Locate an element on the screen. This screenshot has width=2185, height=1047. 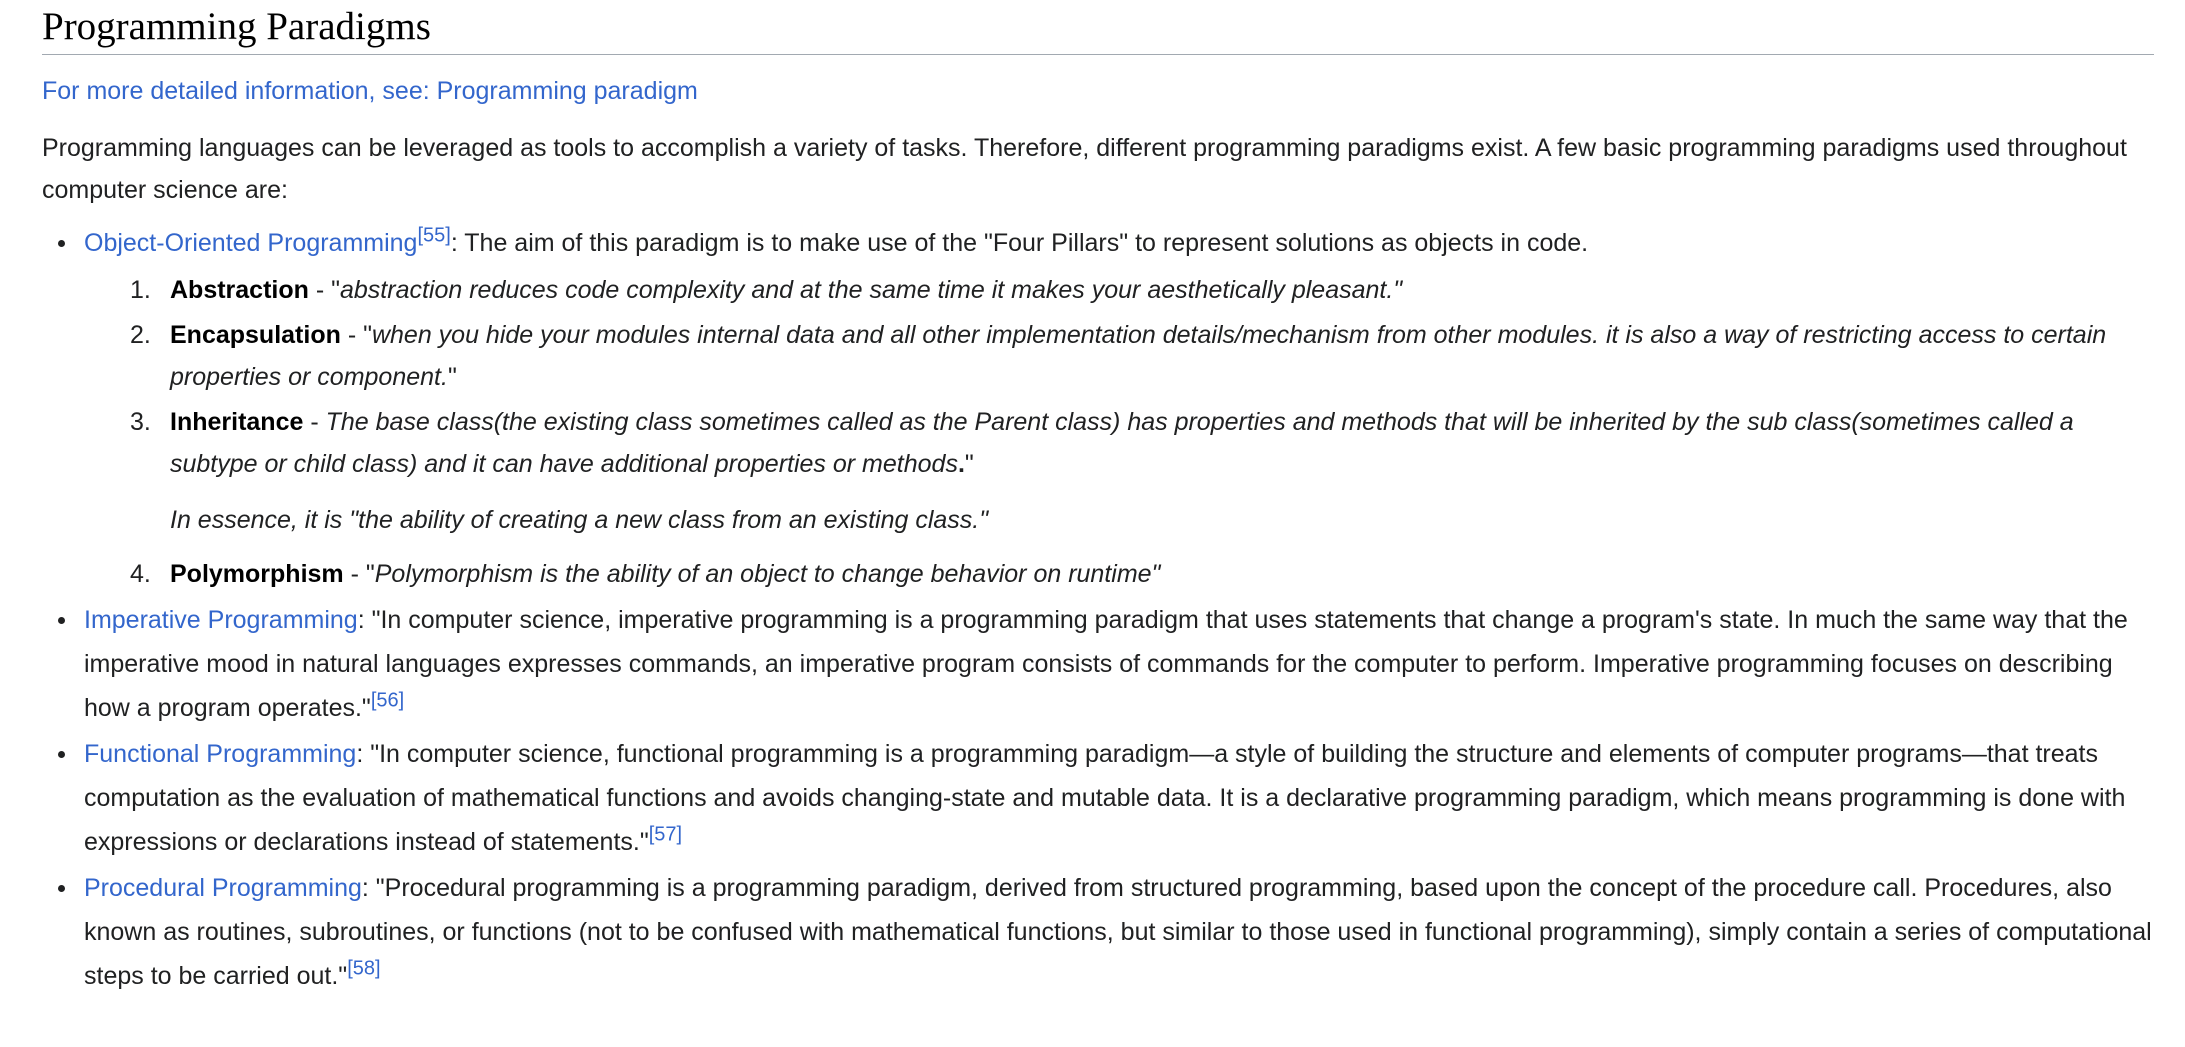
pillar-term: Encapsulation is located at coordinates (255, 335).